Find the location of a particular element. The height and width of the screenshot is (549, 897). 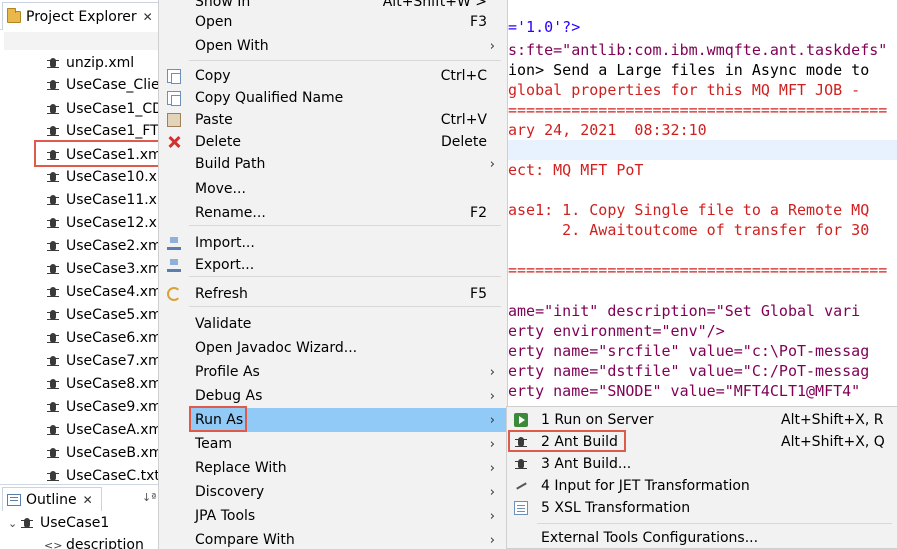

explorer-file-item: UseCase3.xml is located at coordinates (103, 269).